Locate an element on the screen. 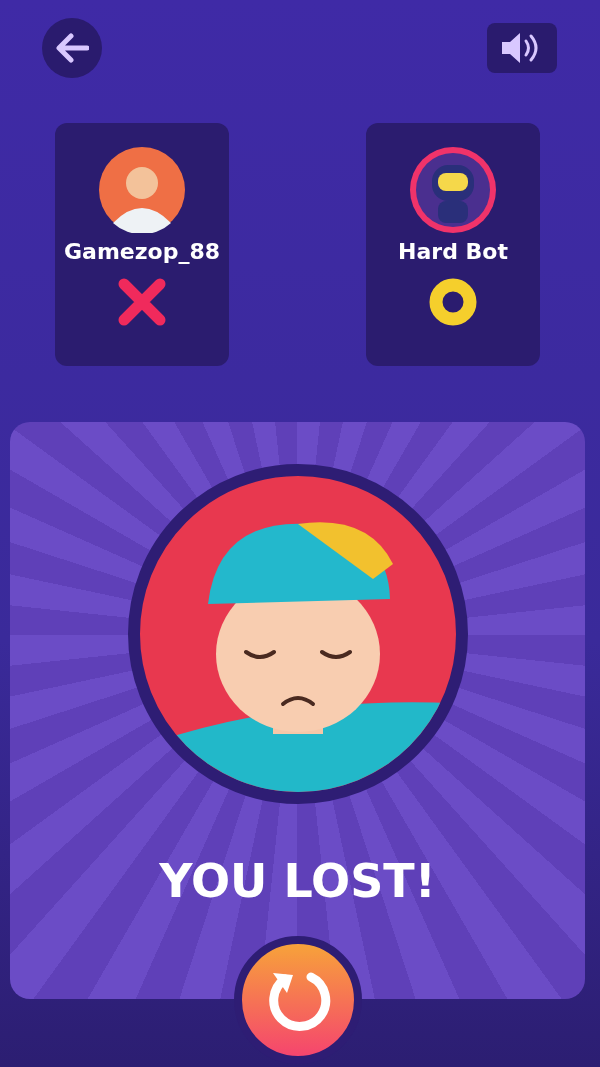  back-arrow-icon is located at coordinates (72, 48).